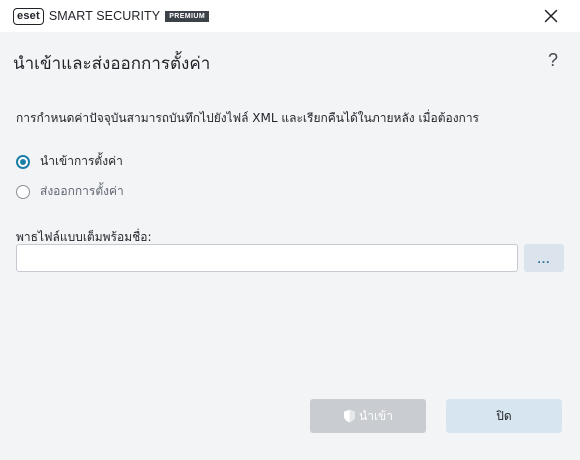 This screenshot has height=460, width=580. I want to click on help-button: ?, so click(553, 60).